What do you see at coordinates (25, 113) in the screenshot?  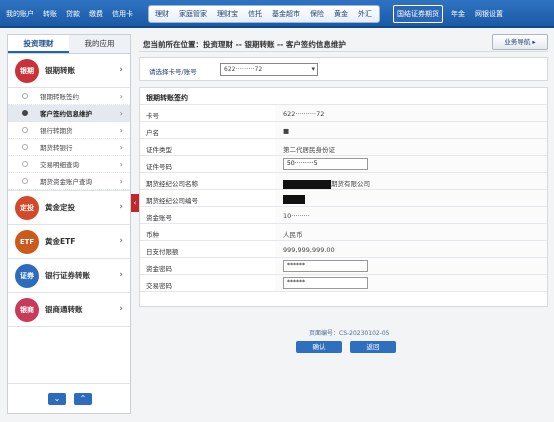 I see `radio-selected-icon` at bounding box center [25, 113].